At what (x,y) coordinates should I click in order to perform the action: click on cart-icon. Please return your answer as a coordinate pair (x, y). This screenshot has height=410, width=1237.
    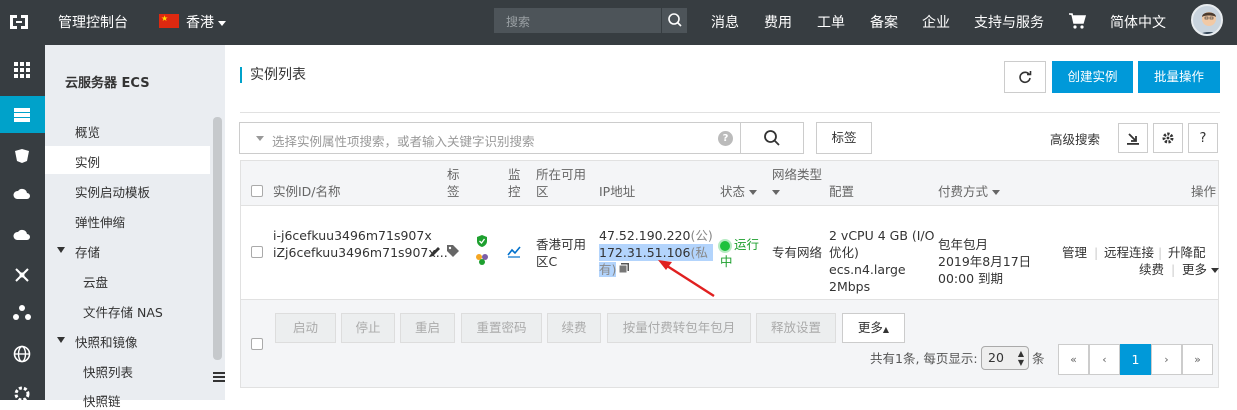
    Looking at the image, I should click on (1077, 21).